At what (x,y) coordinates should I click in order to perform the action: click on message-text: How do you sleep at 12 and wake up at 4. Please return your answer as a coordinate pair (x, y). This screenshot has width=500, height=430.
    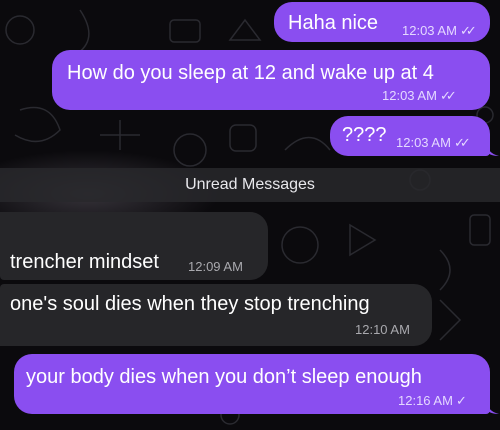
    Looking at the image, I should click on (250, 73).